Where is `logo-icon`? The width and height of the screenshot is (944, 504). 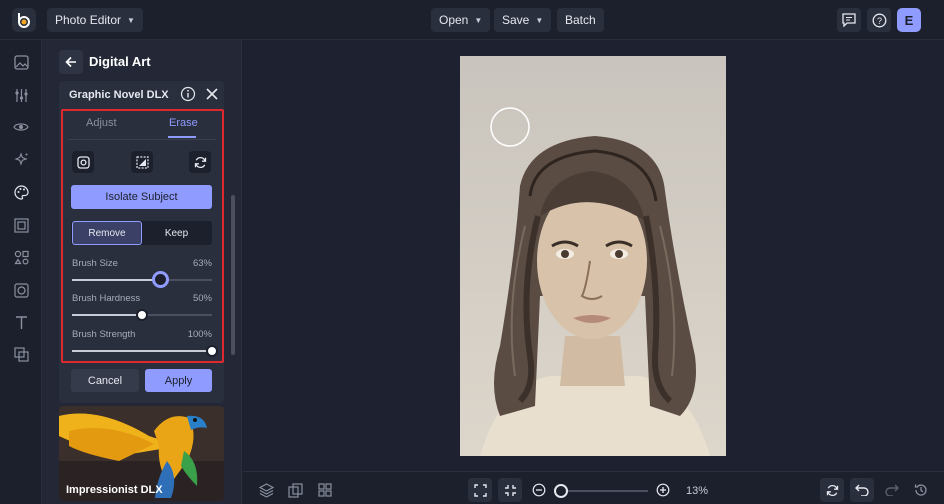
logo-icon is located at coordinates (24, 20).